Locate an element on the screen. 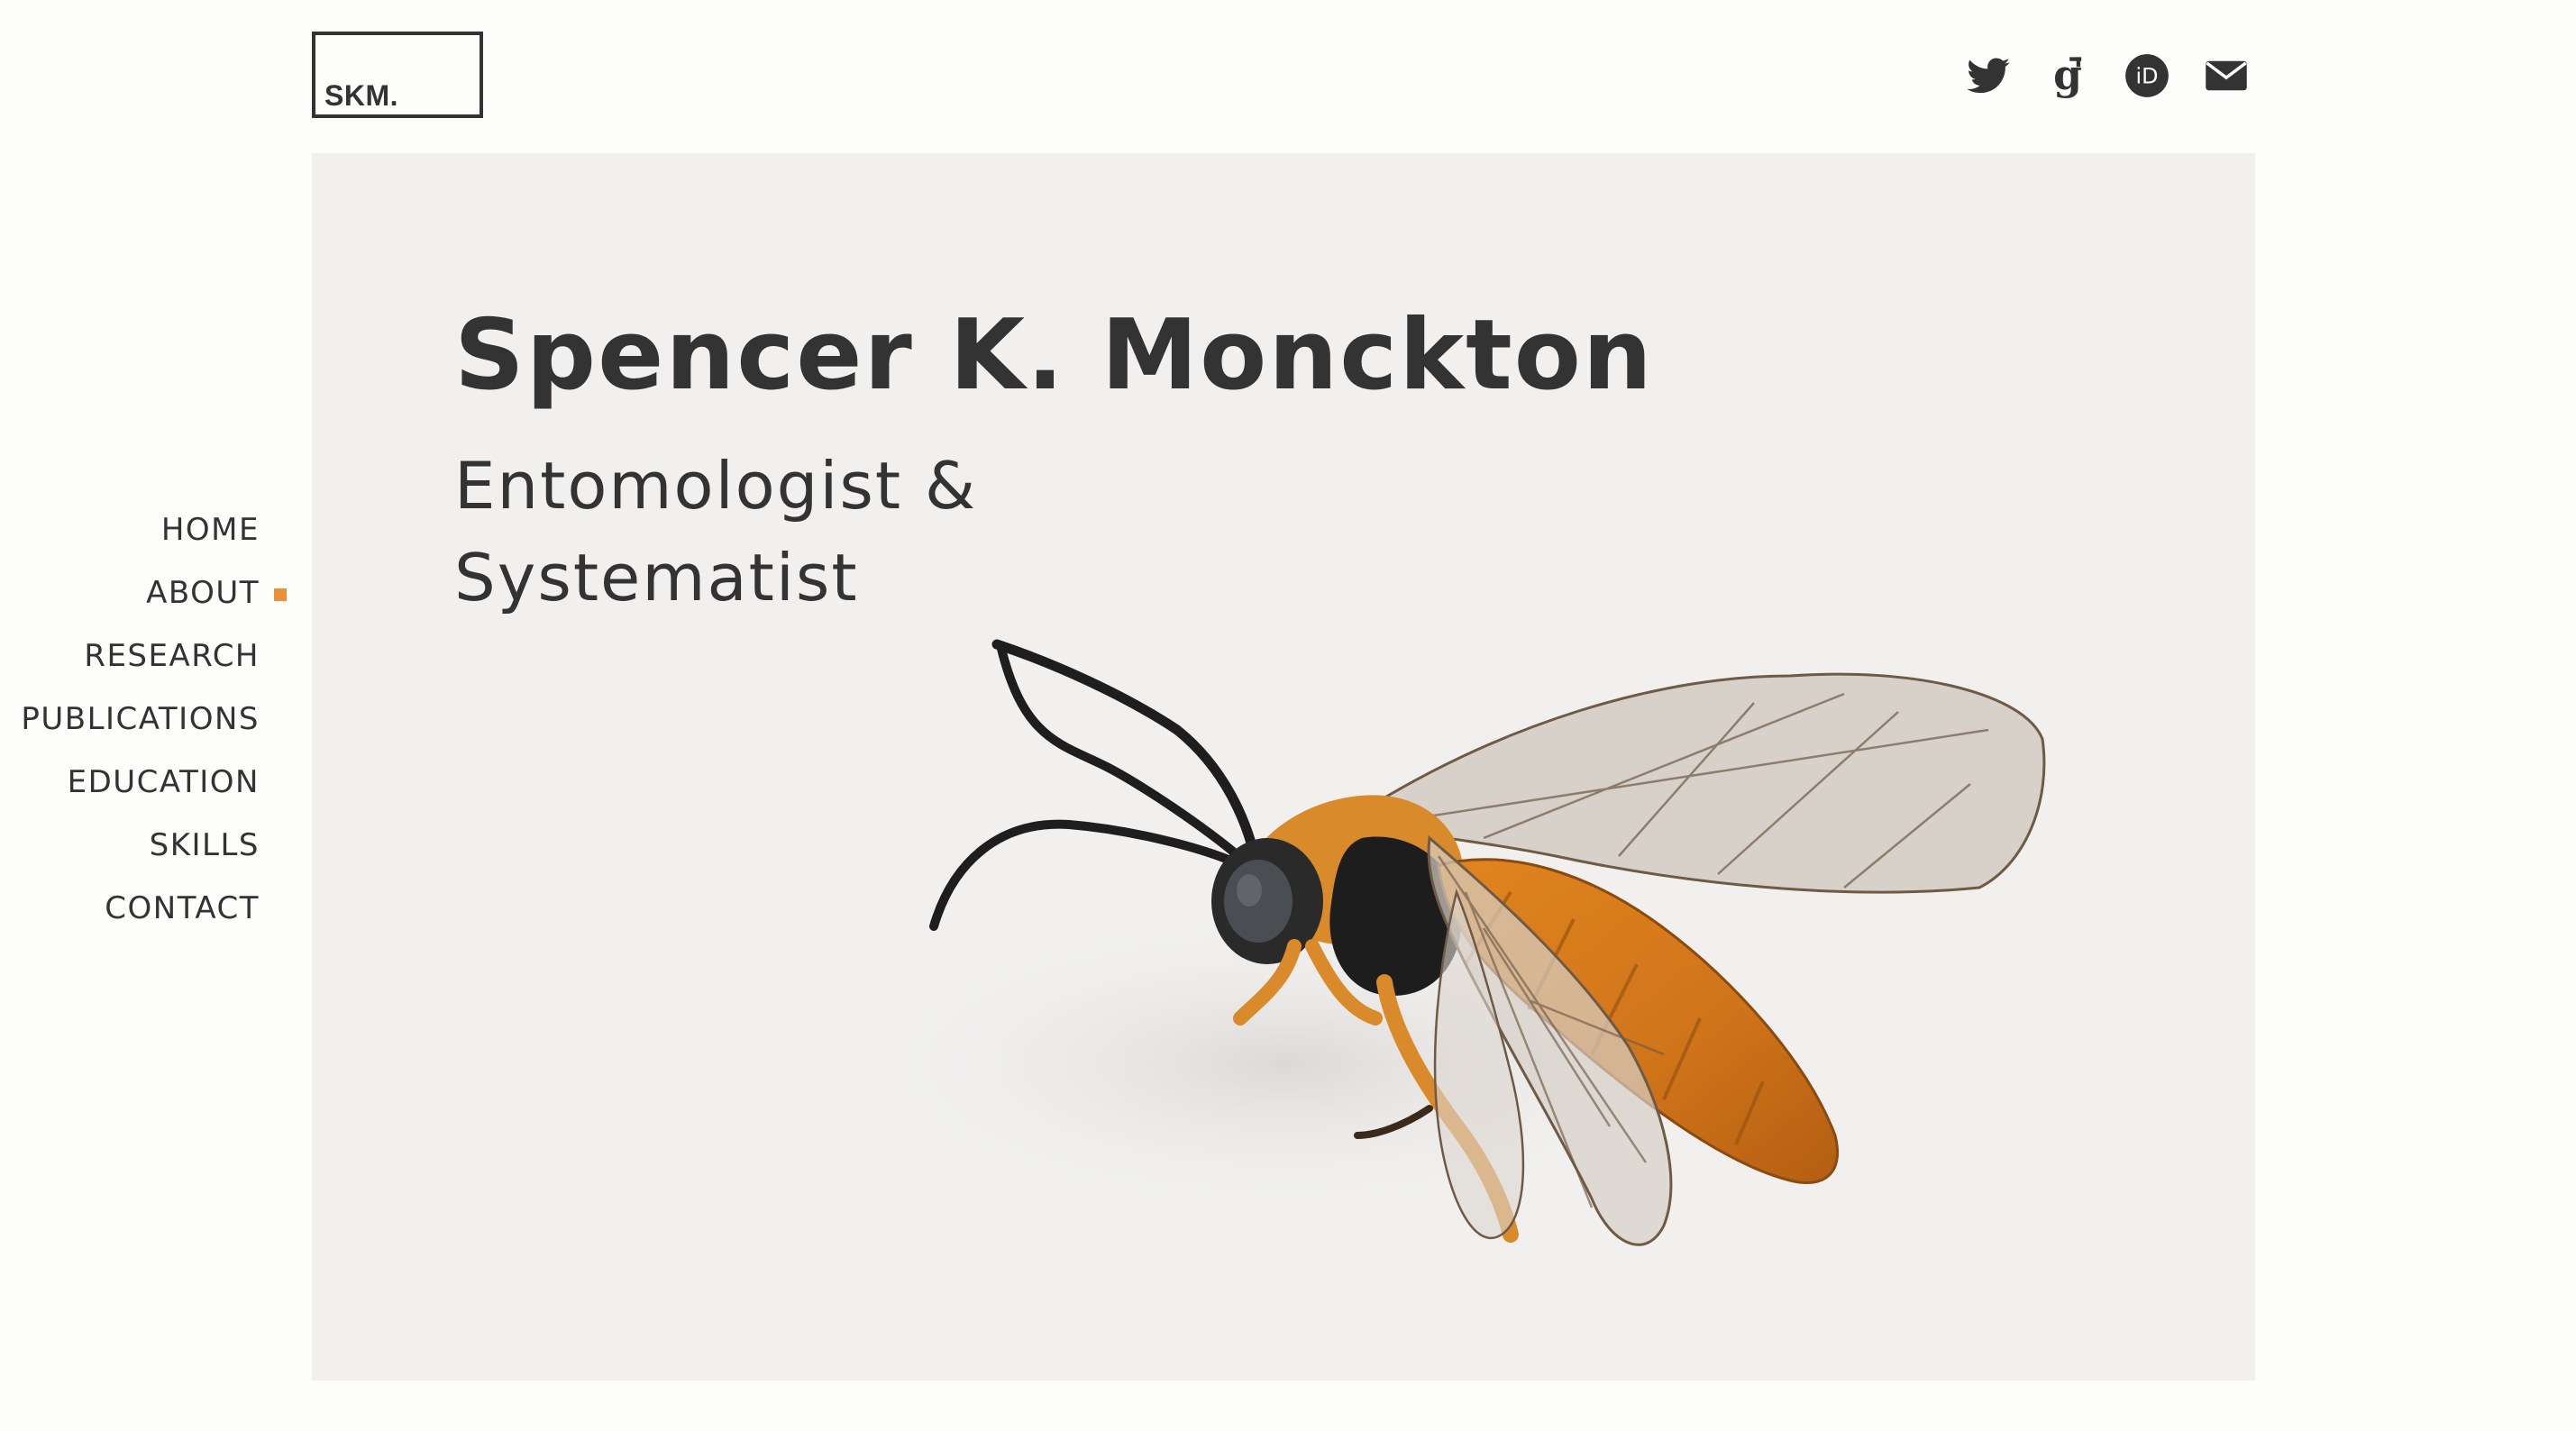  nav-item-research: RESEARCH is located at coordinates (130, 658).